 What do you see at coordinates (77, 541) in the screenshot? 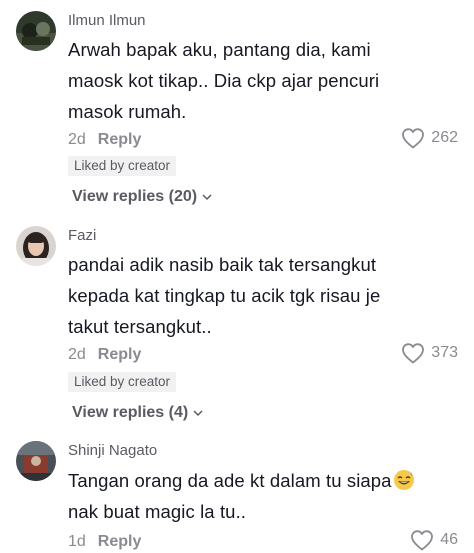
I see `comment-time: 1d` at bounding box center [77, 541].